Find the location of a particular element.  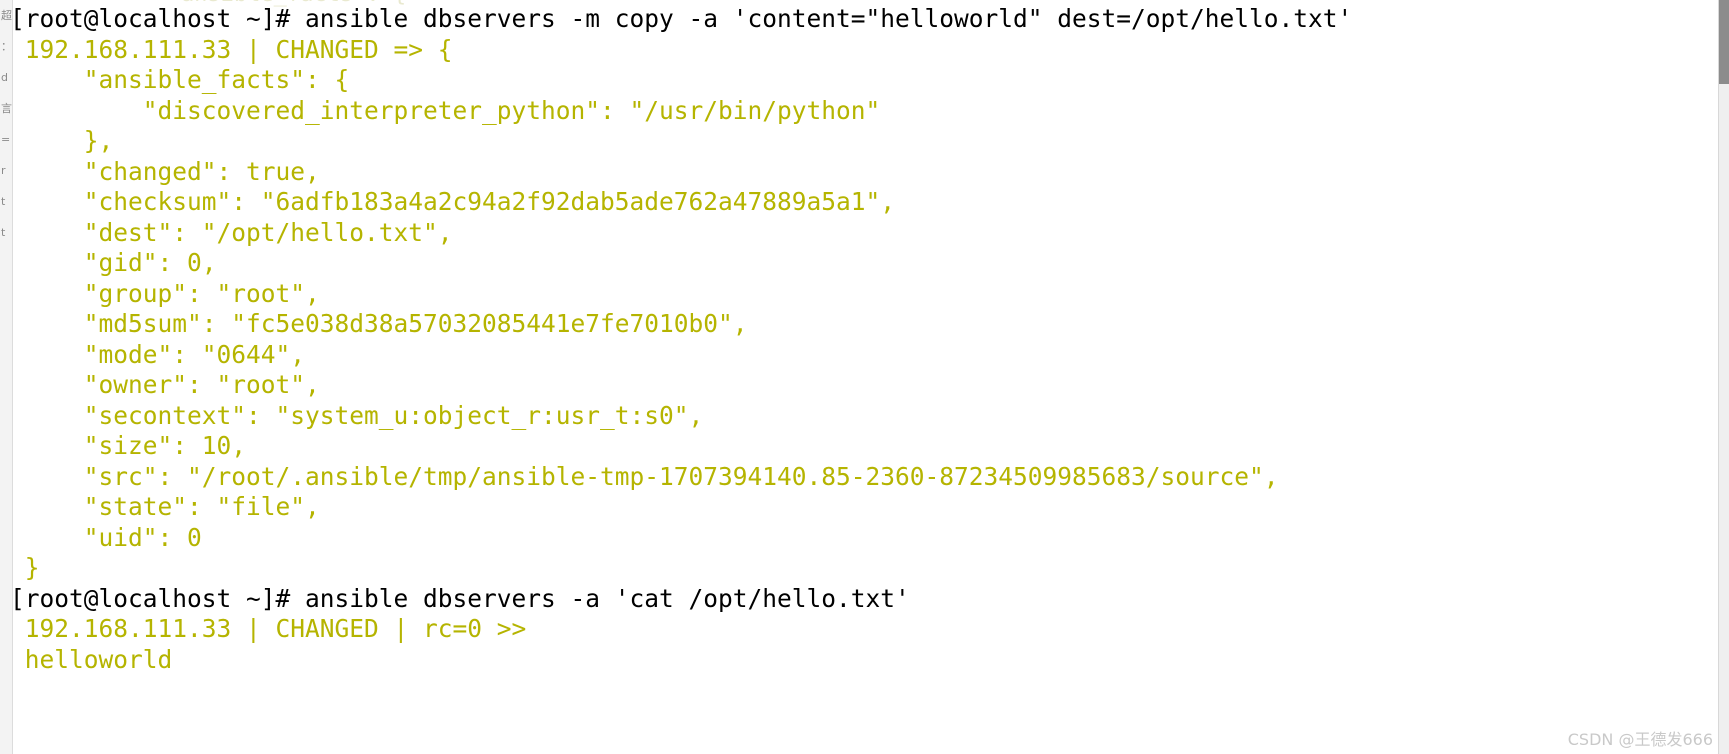

terminal-output-line: "dest": "/opt/hello.txt", is located at coordinates (231, 232).